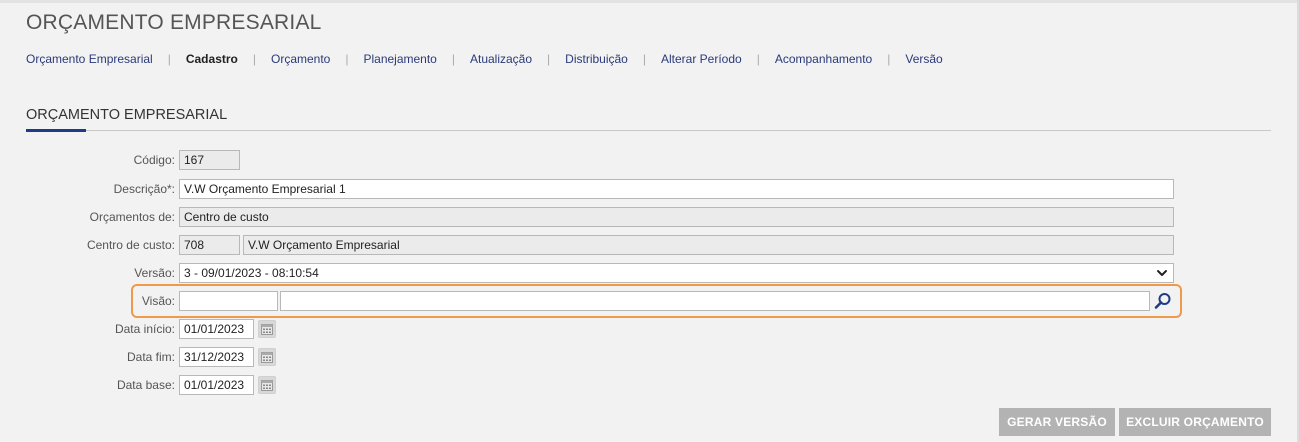 Image resolution: width=1299 pixels, height=442 pixels. I want to click on descricao-label: Descrição*:, so click(144, 189).